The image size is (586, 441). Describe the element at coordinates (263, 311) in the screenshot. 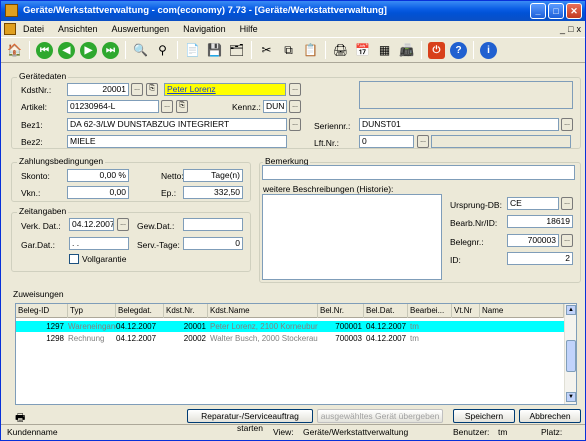

I see `column-header: Kdst.Name` at that location.